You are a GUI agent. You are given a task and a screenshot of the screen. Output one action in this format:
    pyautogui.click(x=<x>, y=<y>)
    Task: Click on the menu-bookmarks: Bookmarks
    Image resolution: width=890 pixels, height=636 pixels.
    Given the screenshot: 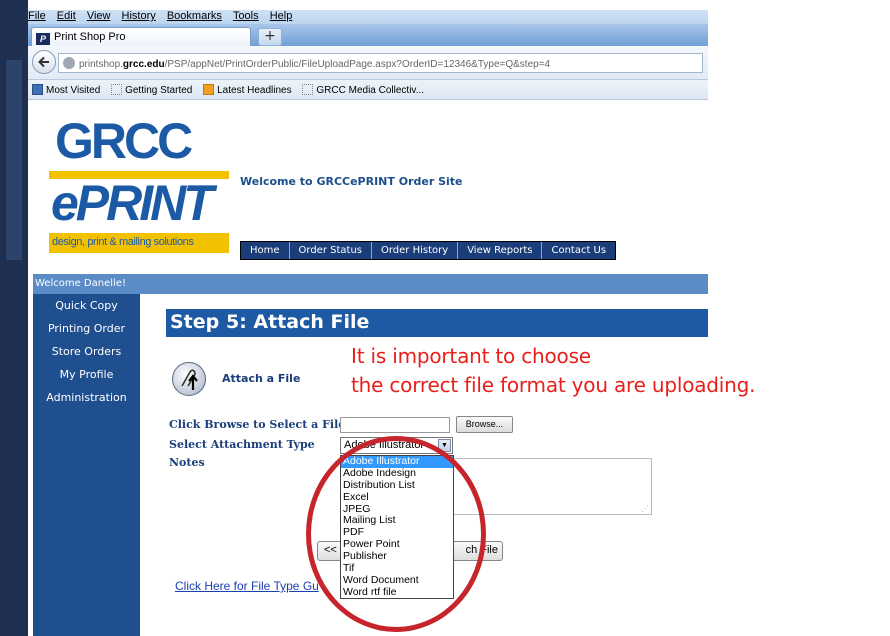 What is the action you would take?
    pyautogui.click(x=194, y=16)
    